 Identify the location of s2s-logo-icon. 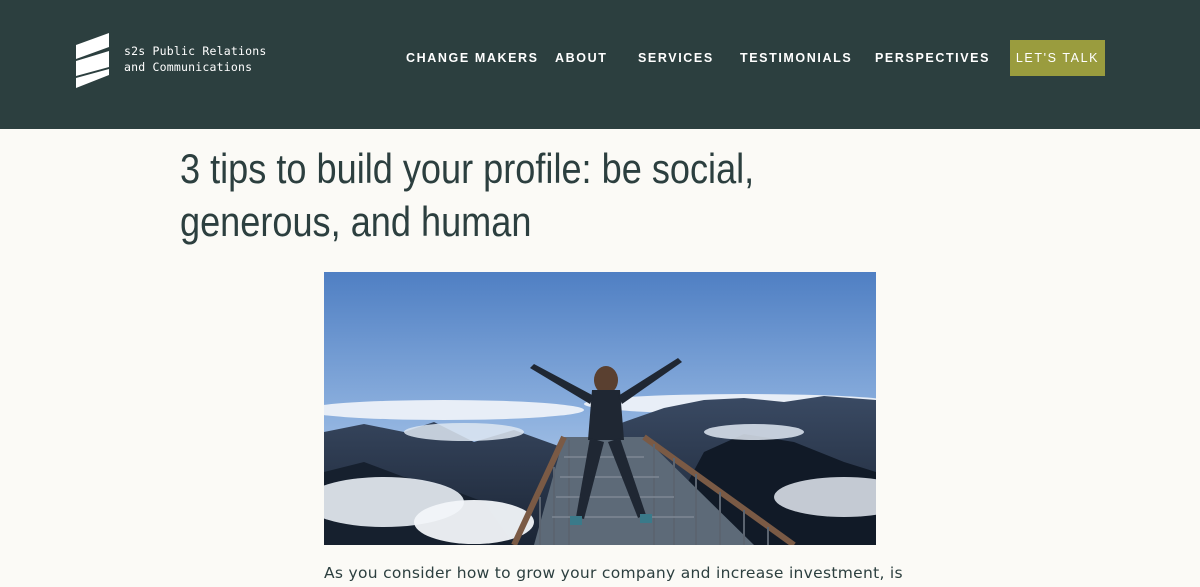
(93, 60).